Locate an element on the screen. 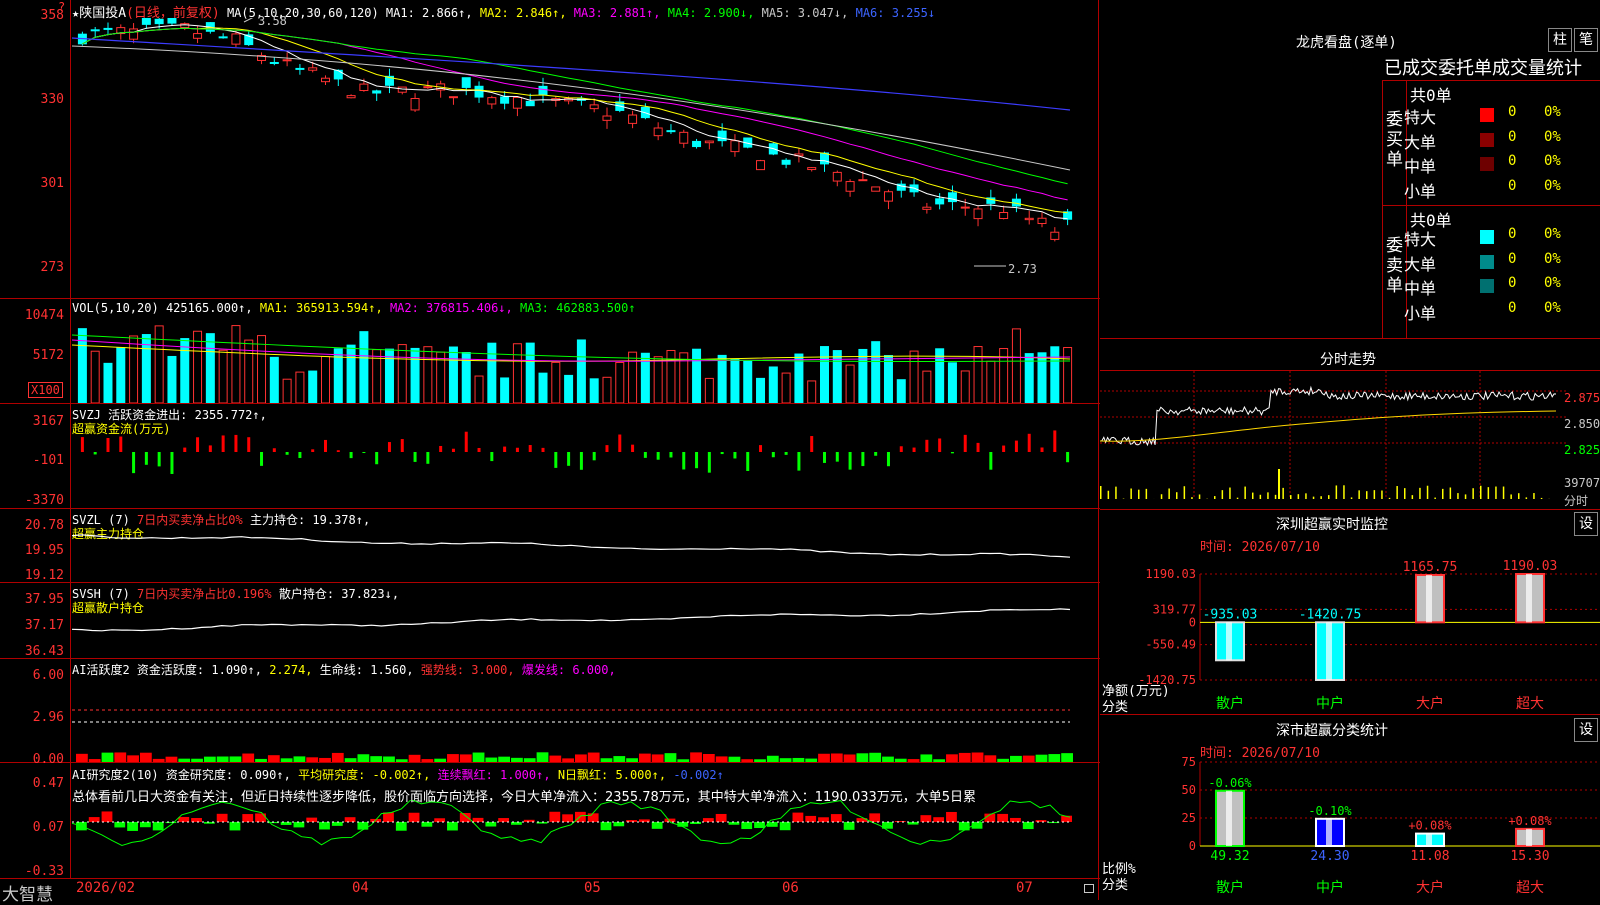  bar-change-label: -0.06% is located at coordinates (1230, 783).